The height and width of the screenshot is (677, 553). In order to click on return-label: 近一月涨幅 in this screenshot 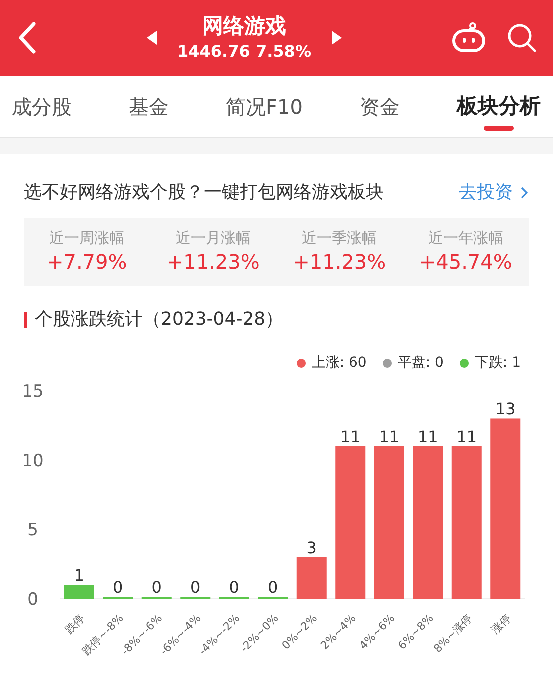, I will do `click(213, 238)`.